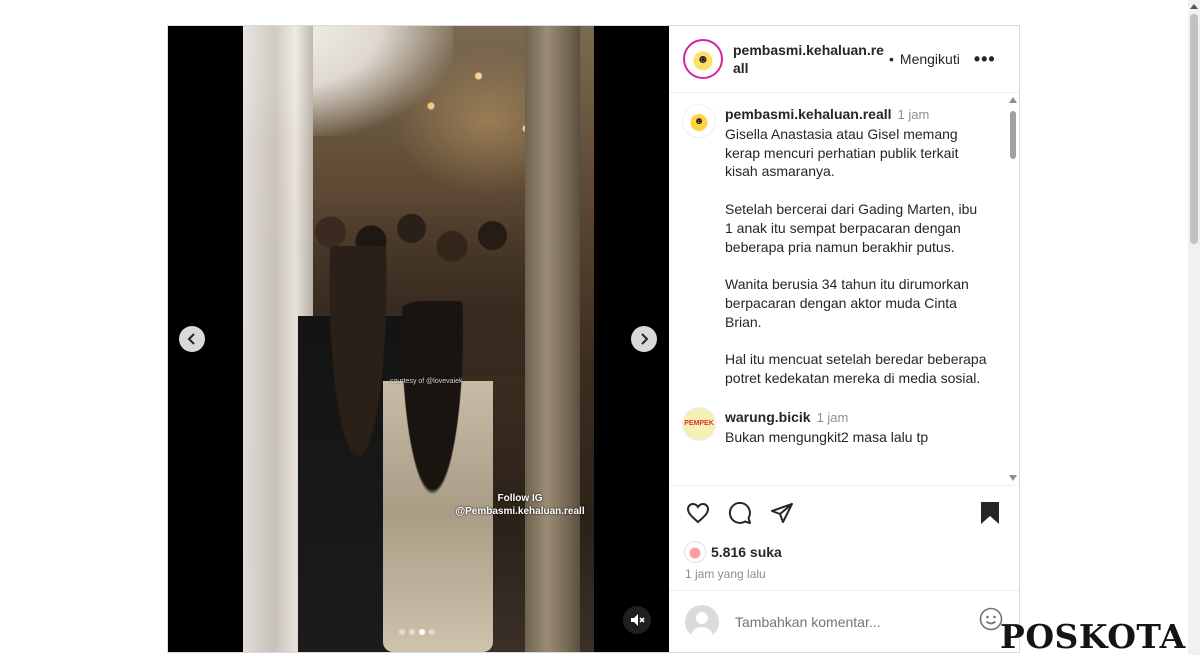  I want to click on comment-button, so click(740, 513).